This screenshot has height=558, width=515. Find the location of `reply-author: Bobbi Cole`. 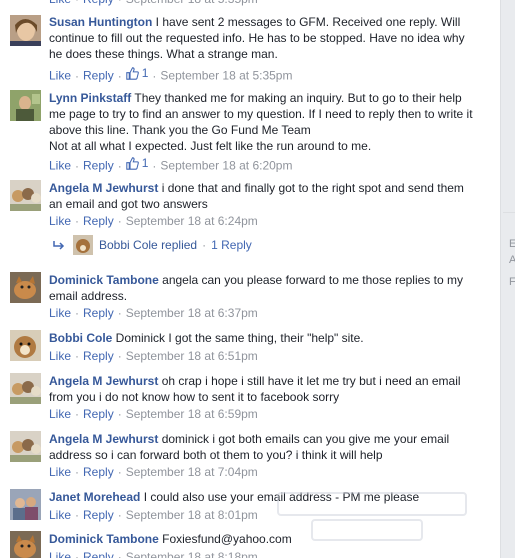

reply-author: Bobbi Cole is located at coordinates (128, 245).